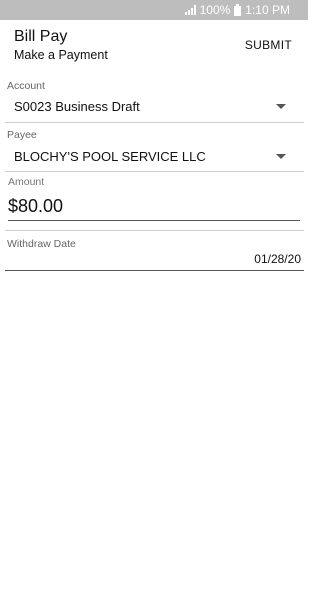 This screenshot has width=320, height=592. What do you see at coordinates (41, 36) in the screenshot?
I see `page-title: Bill Pay` at bounding box center [41, 36].